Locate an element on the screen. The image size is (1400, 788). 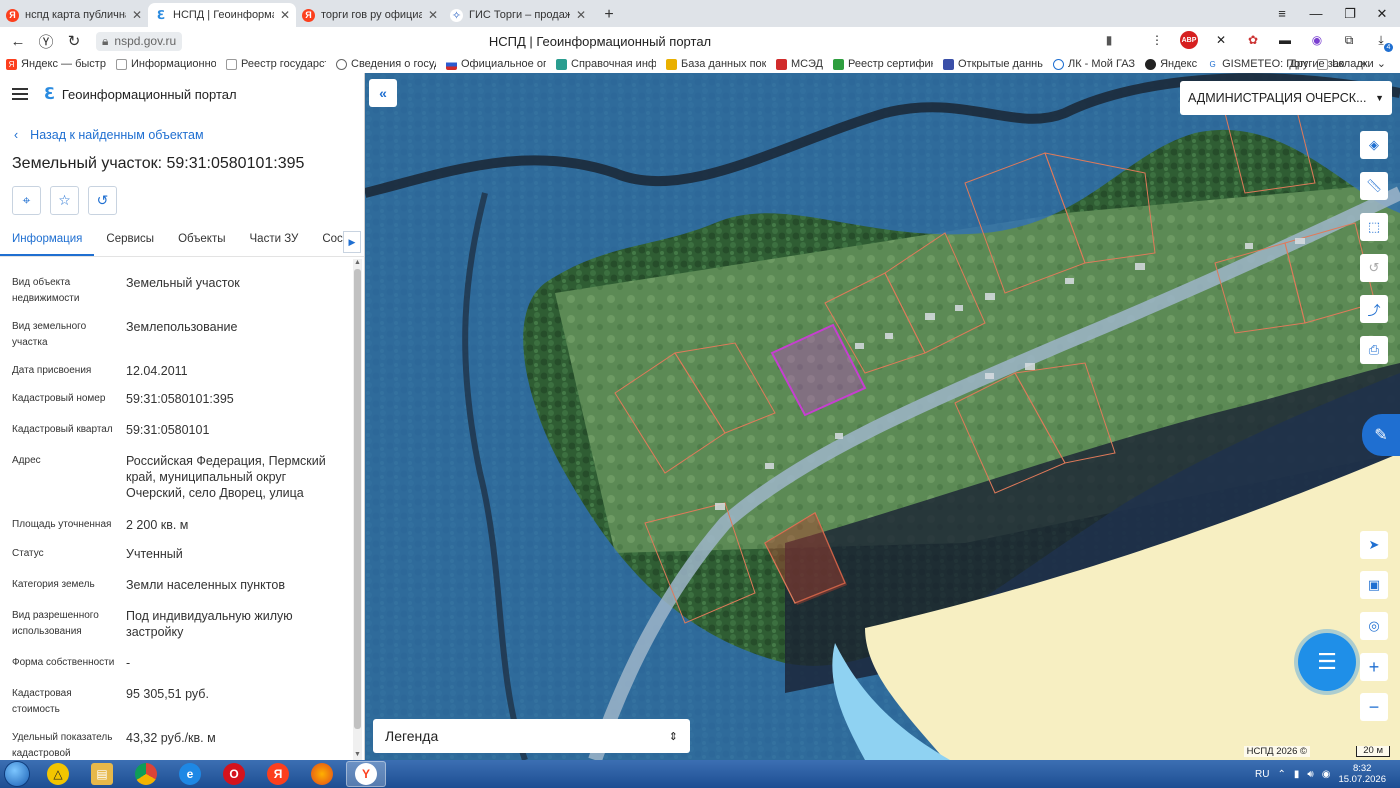
close-window-button: ✕ is located at coordinates (1382, 13).